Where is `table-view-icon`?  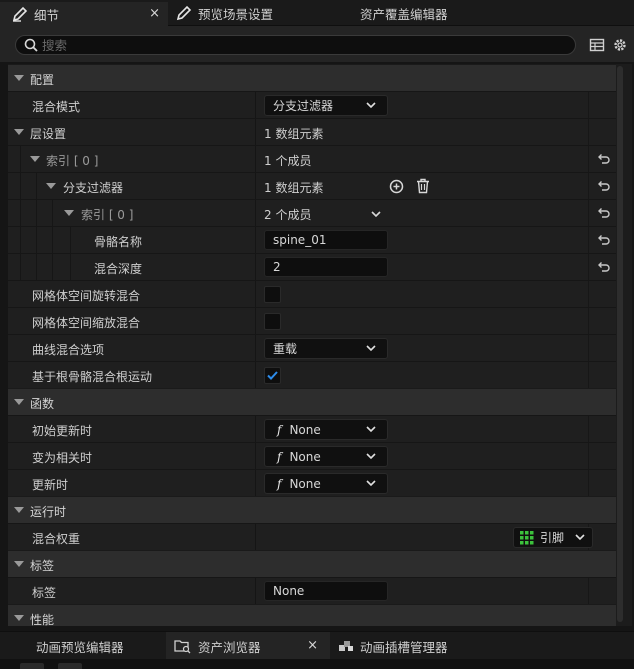 table-view-icon is located at coordinates (597, 45).